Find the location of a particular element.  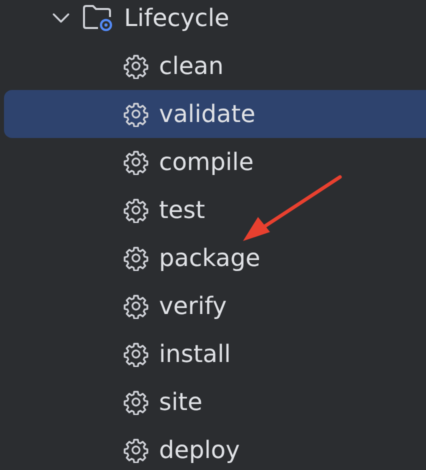

tree-item: verify is located at coordinates (215, 306).